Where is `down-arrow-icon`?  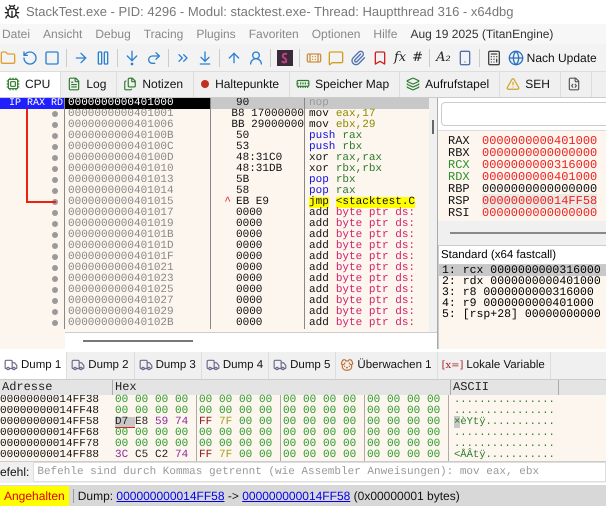 down-arrow-icon is located at coordinates (205, 58).